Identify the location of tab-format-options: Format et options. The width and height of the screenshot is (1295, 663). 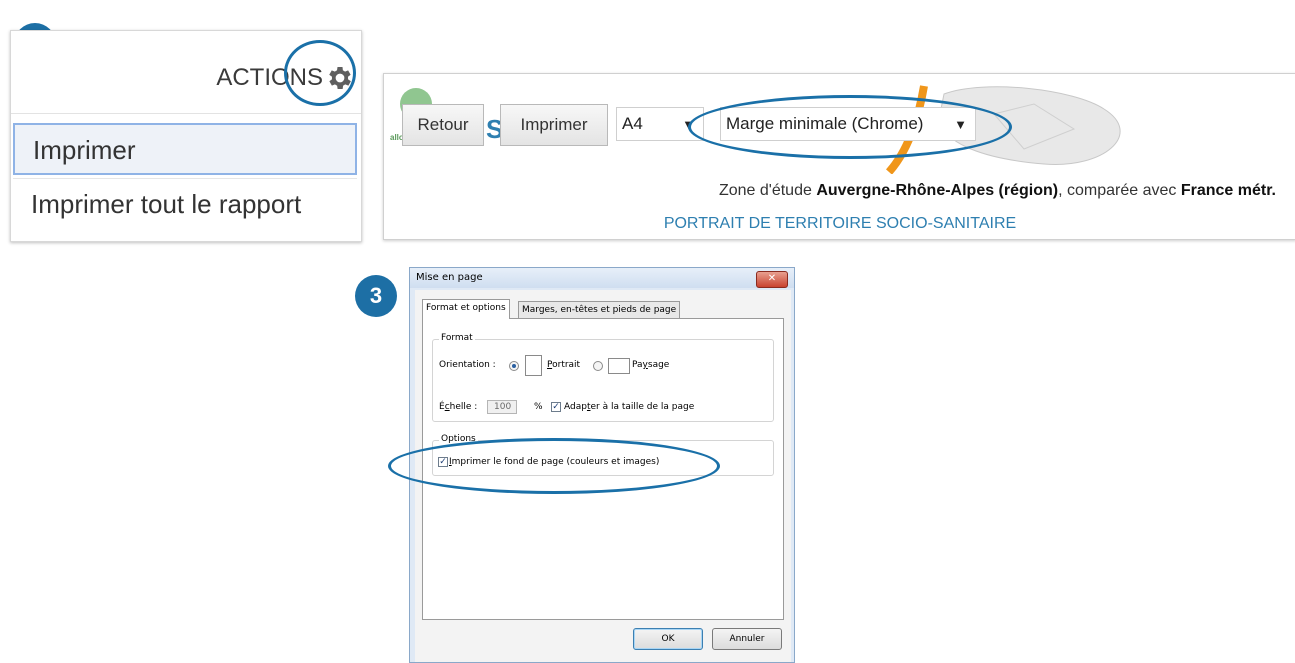
(466, 309).